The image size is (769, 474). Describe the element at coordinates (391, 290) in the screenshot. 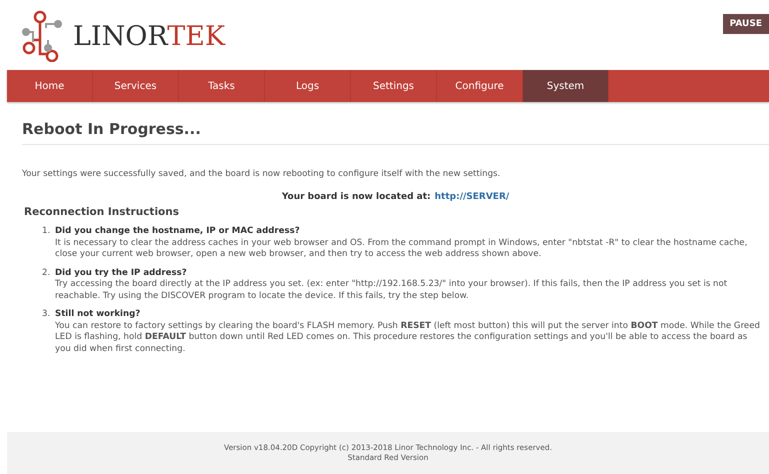

I see `answer-text: Try accessing the board directly at the IP address you set. (ex: enter "http://192.168.5.23/" into your browser). If this fails, then the IP address you set is not reachable. Try using the DISCOVER program to locate the device. If this fails, try the step below.` at that location.